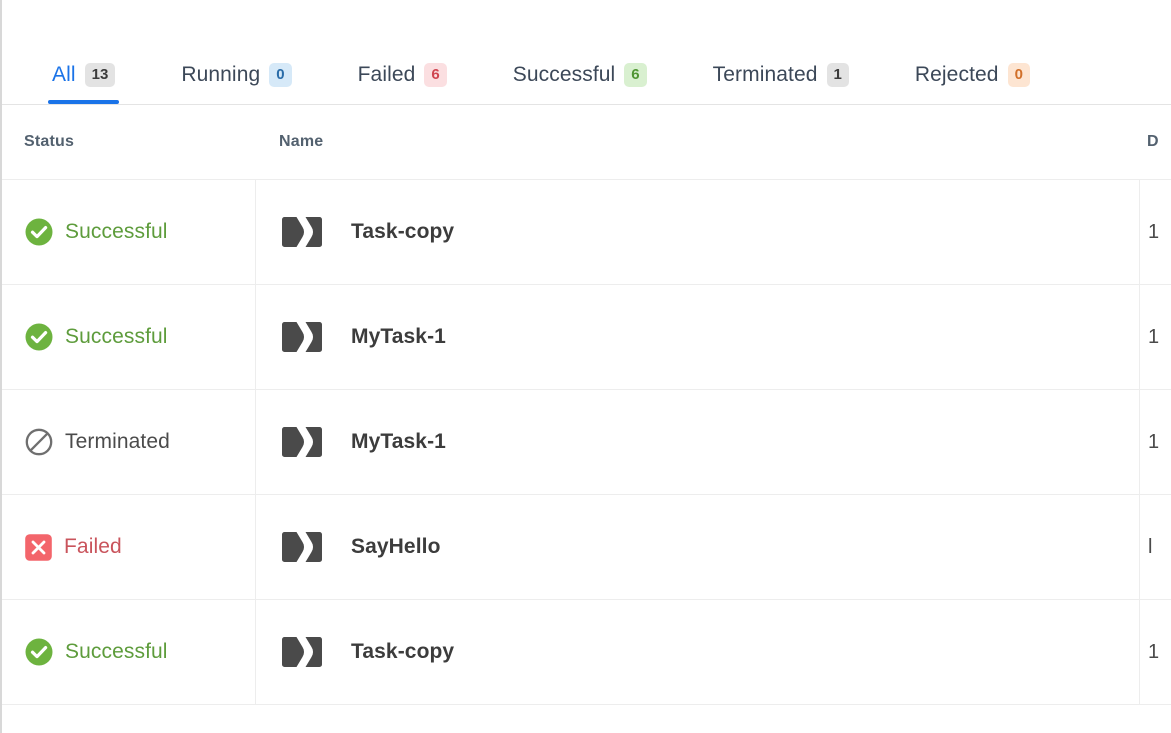 This screenshot has width=1171, height=733. I want to click on status-label: Failed, so click(93, 546).